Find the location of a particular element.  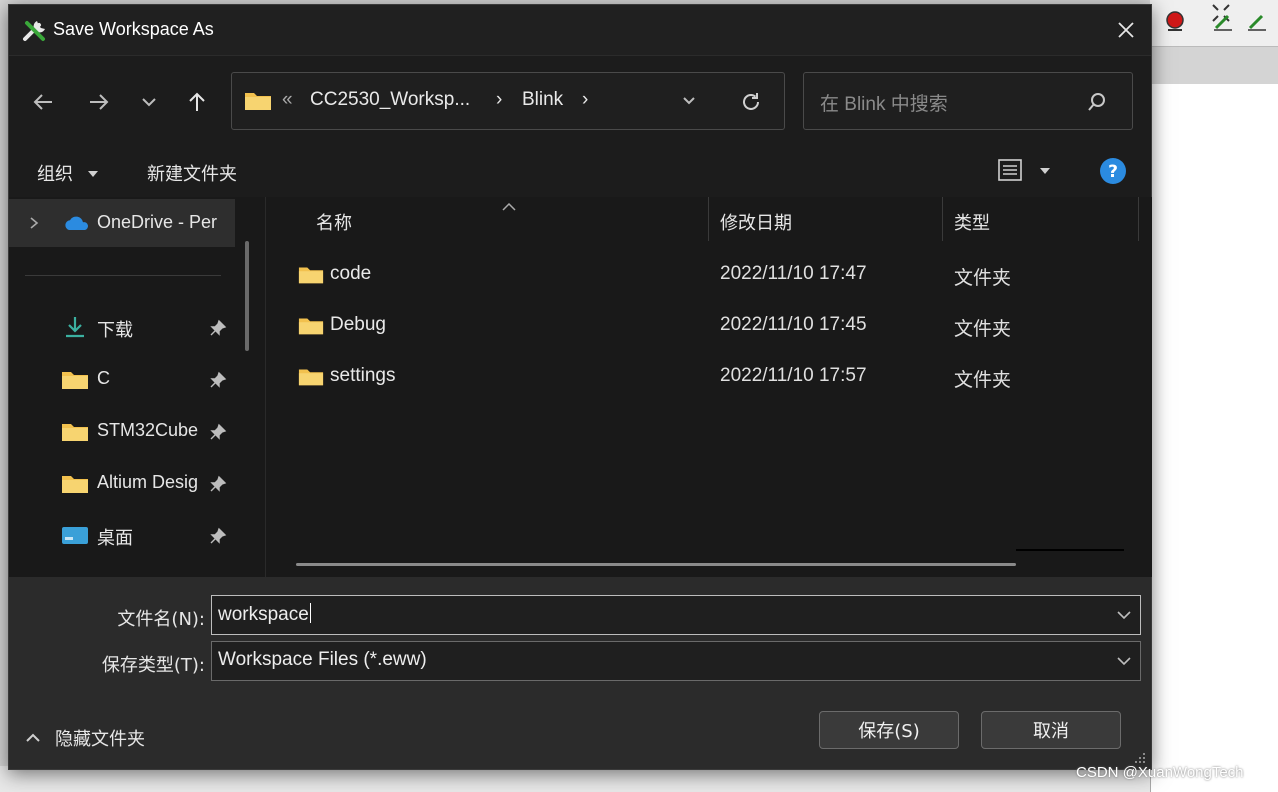

text-caret is located at coordinates (310, 613).